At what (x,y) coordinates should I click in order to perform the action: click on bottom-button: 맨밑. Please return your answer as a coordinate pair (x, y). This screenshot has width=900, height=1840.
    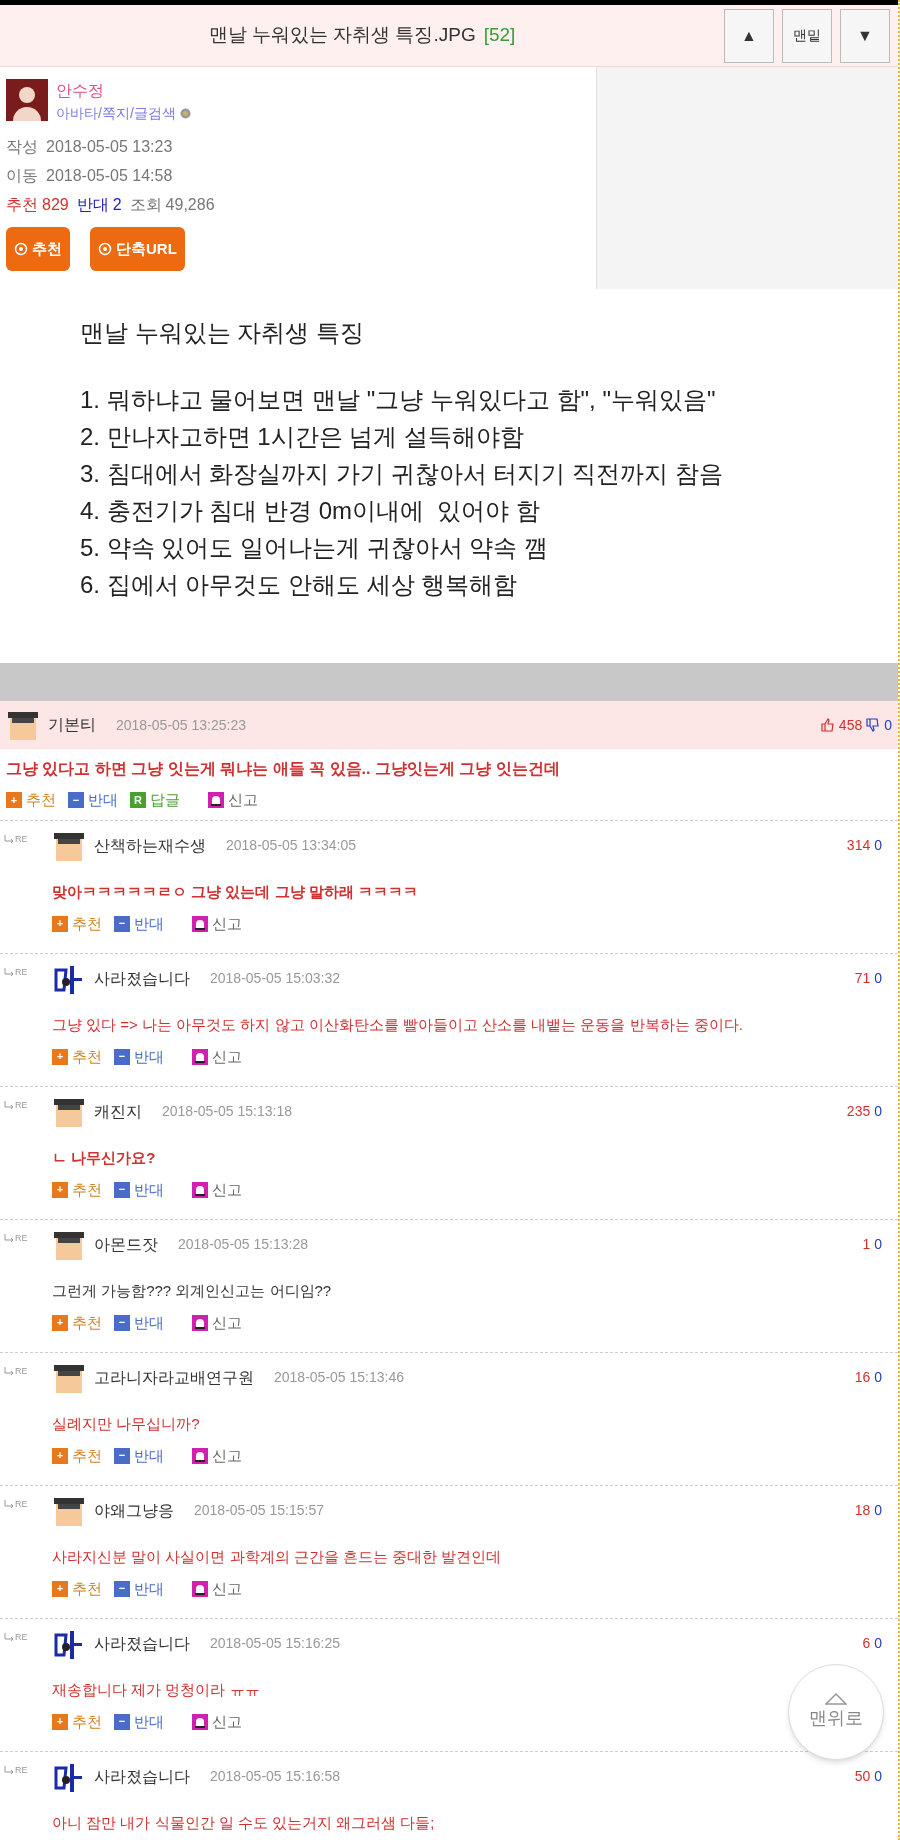
    Looking at the image, I should click on (807, 35).